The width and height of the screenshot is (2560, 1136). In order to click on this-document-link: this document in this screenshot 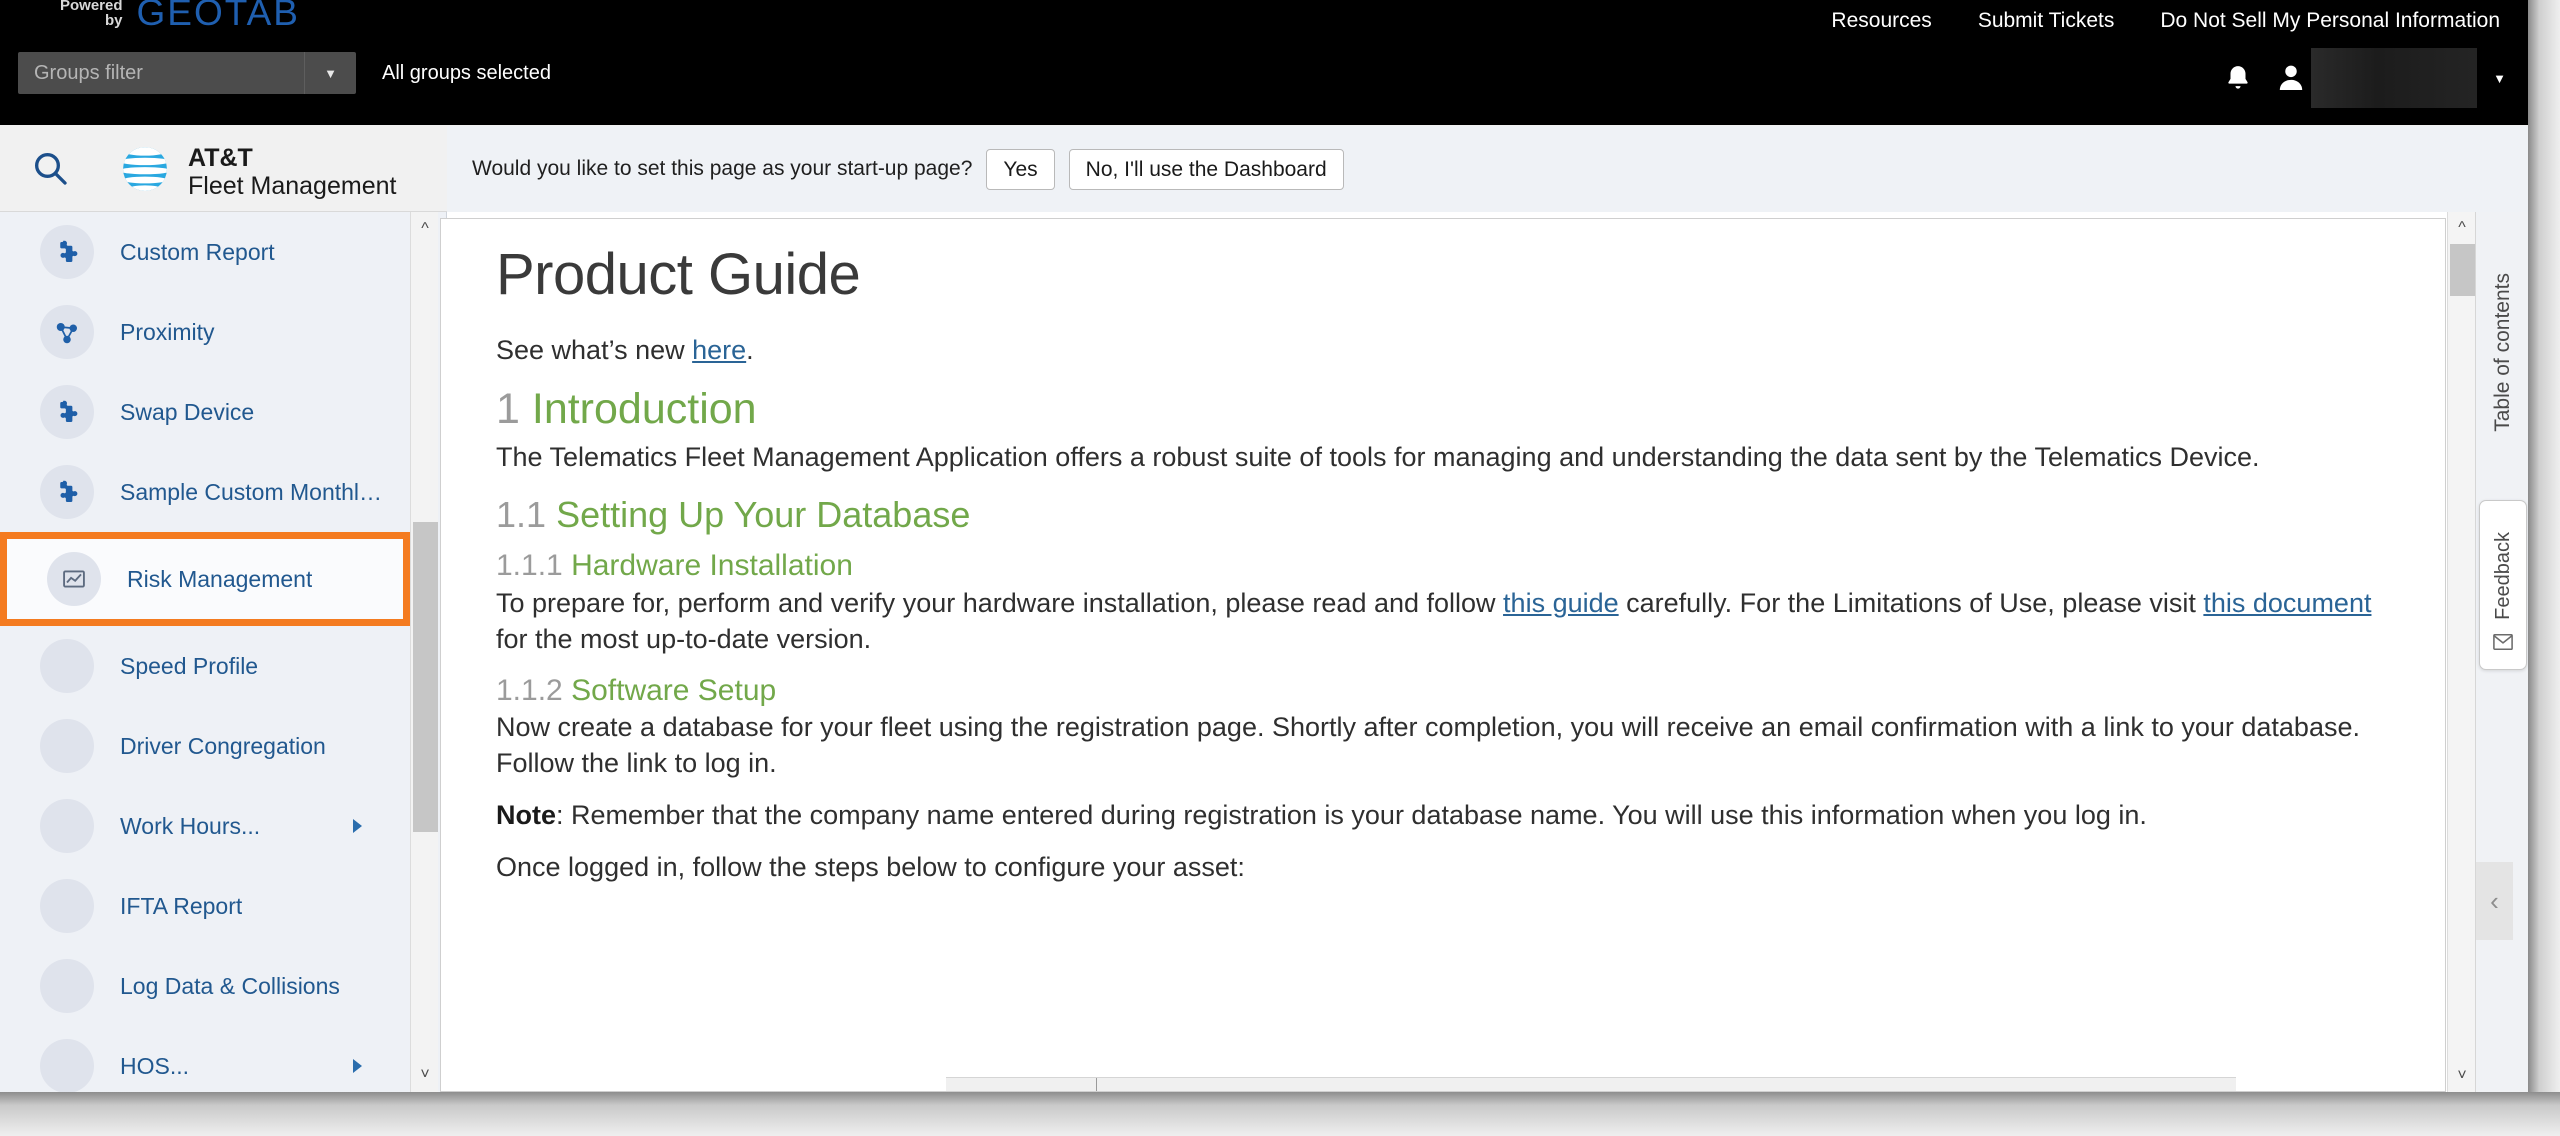, I will do `click(2287, 603)`.